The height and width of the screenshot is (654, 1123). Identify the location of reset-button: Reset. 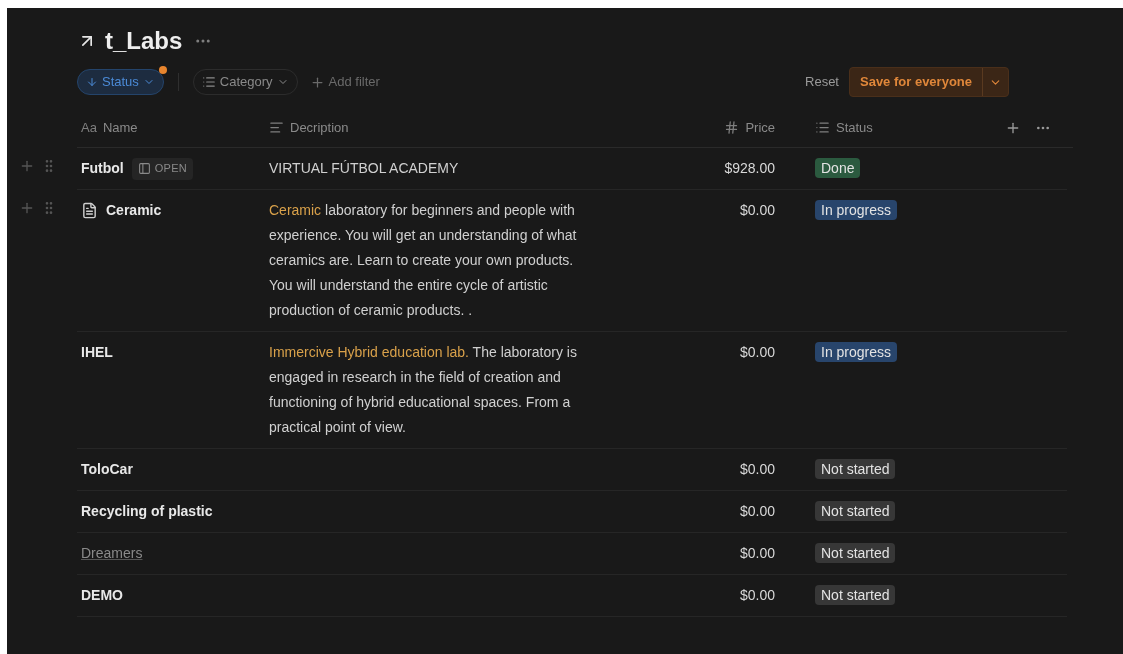
(822, 82).